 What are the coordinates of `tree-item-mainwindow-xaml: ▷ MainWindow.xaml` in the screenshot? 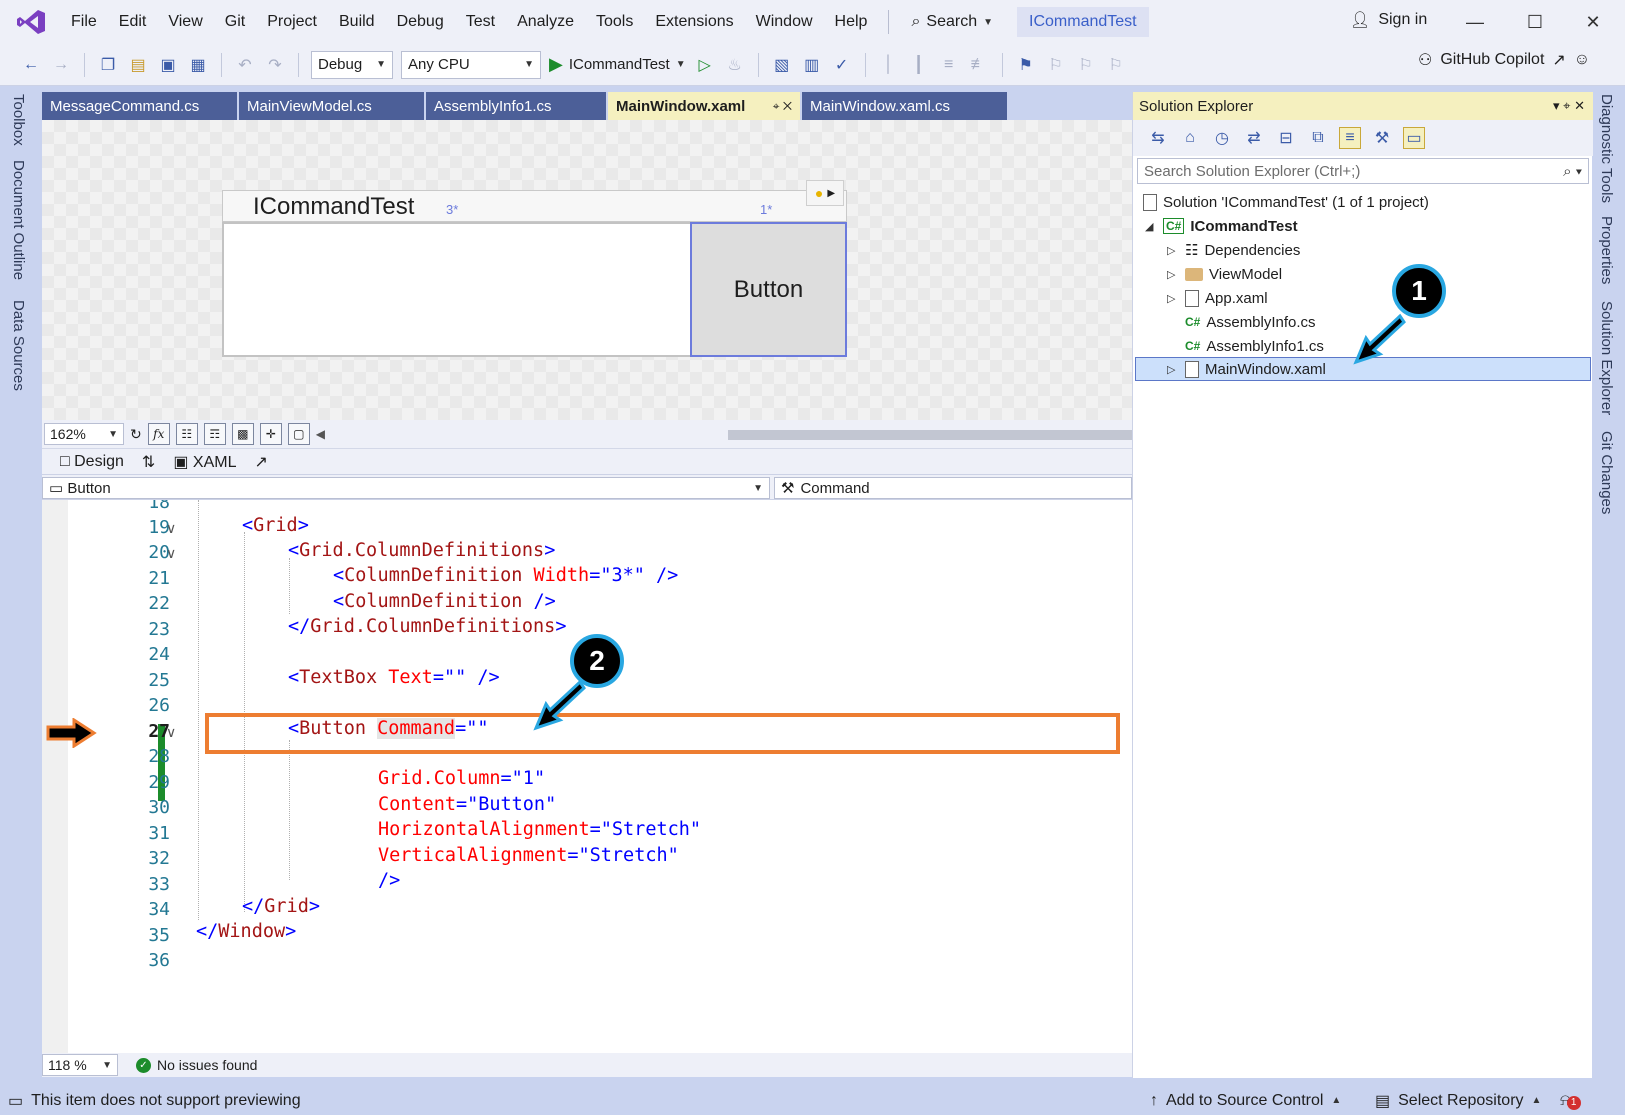 It's located at (1246, 369).